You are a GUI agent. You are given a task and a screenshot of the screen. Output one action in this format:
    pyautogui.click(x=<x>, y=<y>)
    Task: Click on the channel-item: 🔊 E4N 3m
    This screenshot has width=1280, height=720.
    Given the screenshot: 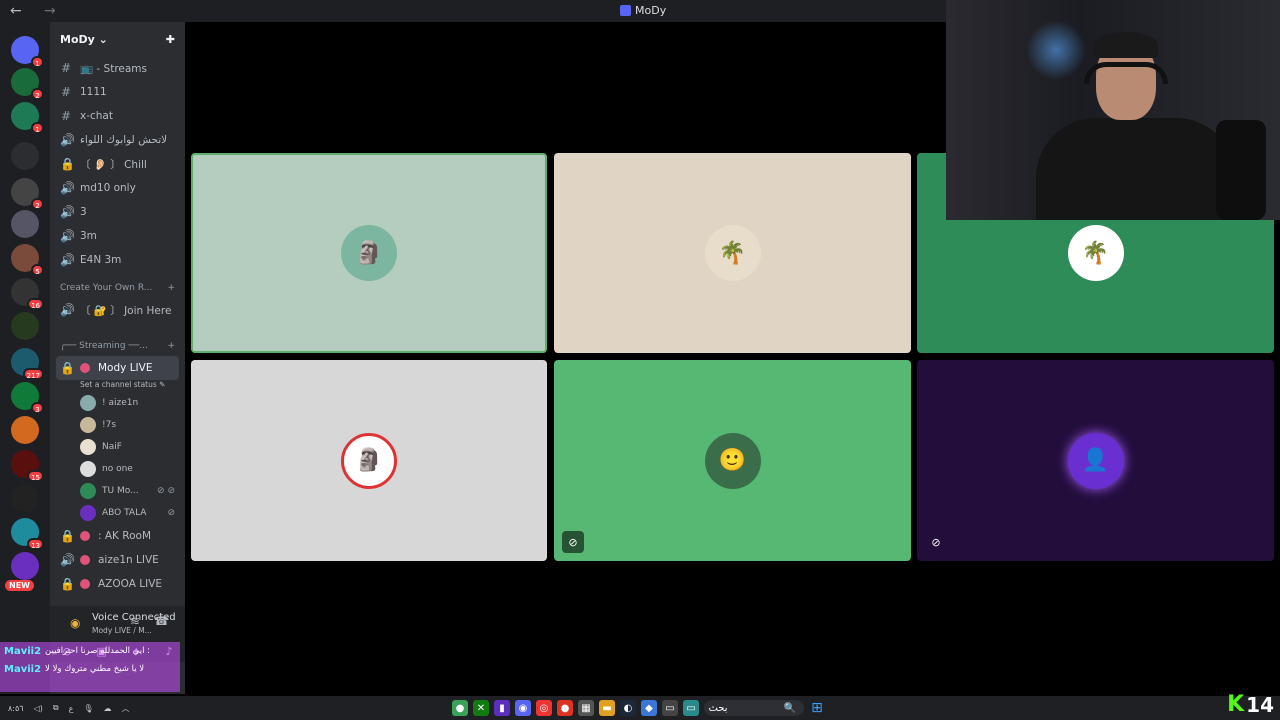 What is the action you would take?
    pyautogui.click(x=117, y=260)
    